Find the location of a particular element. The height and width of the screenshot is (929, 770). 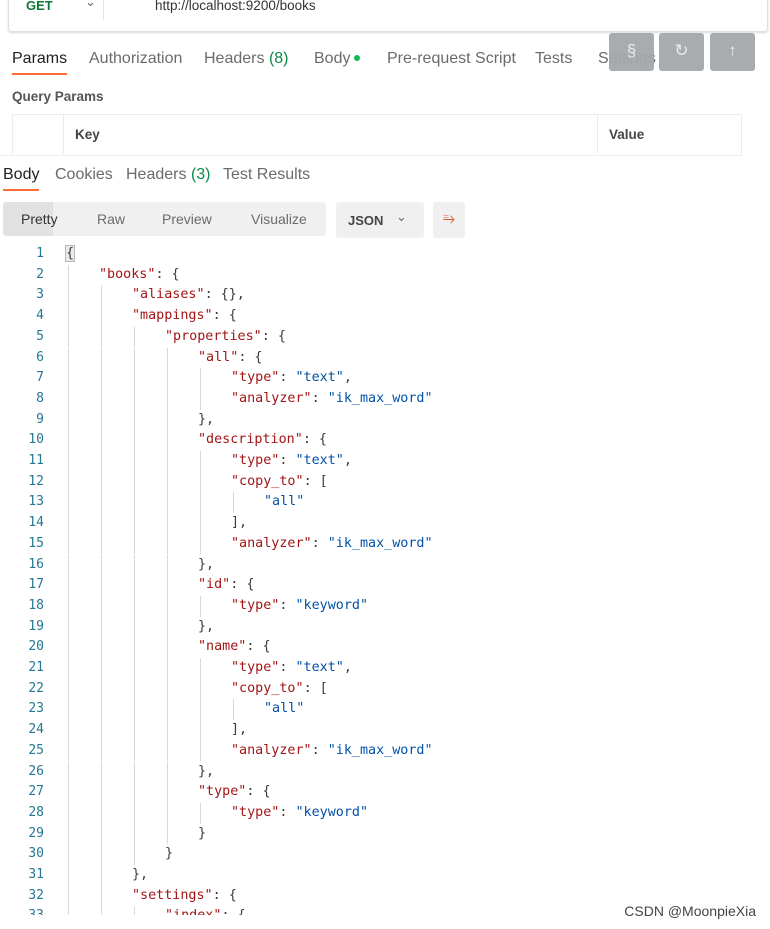

view-visualize: Visualize is located at coordinates (279, 219).